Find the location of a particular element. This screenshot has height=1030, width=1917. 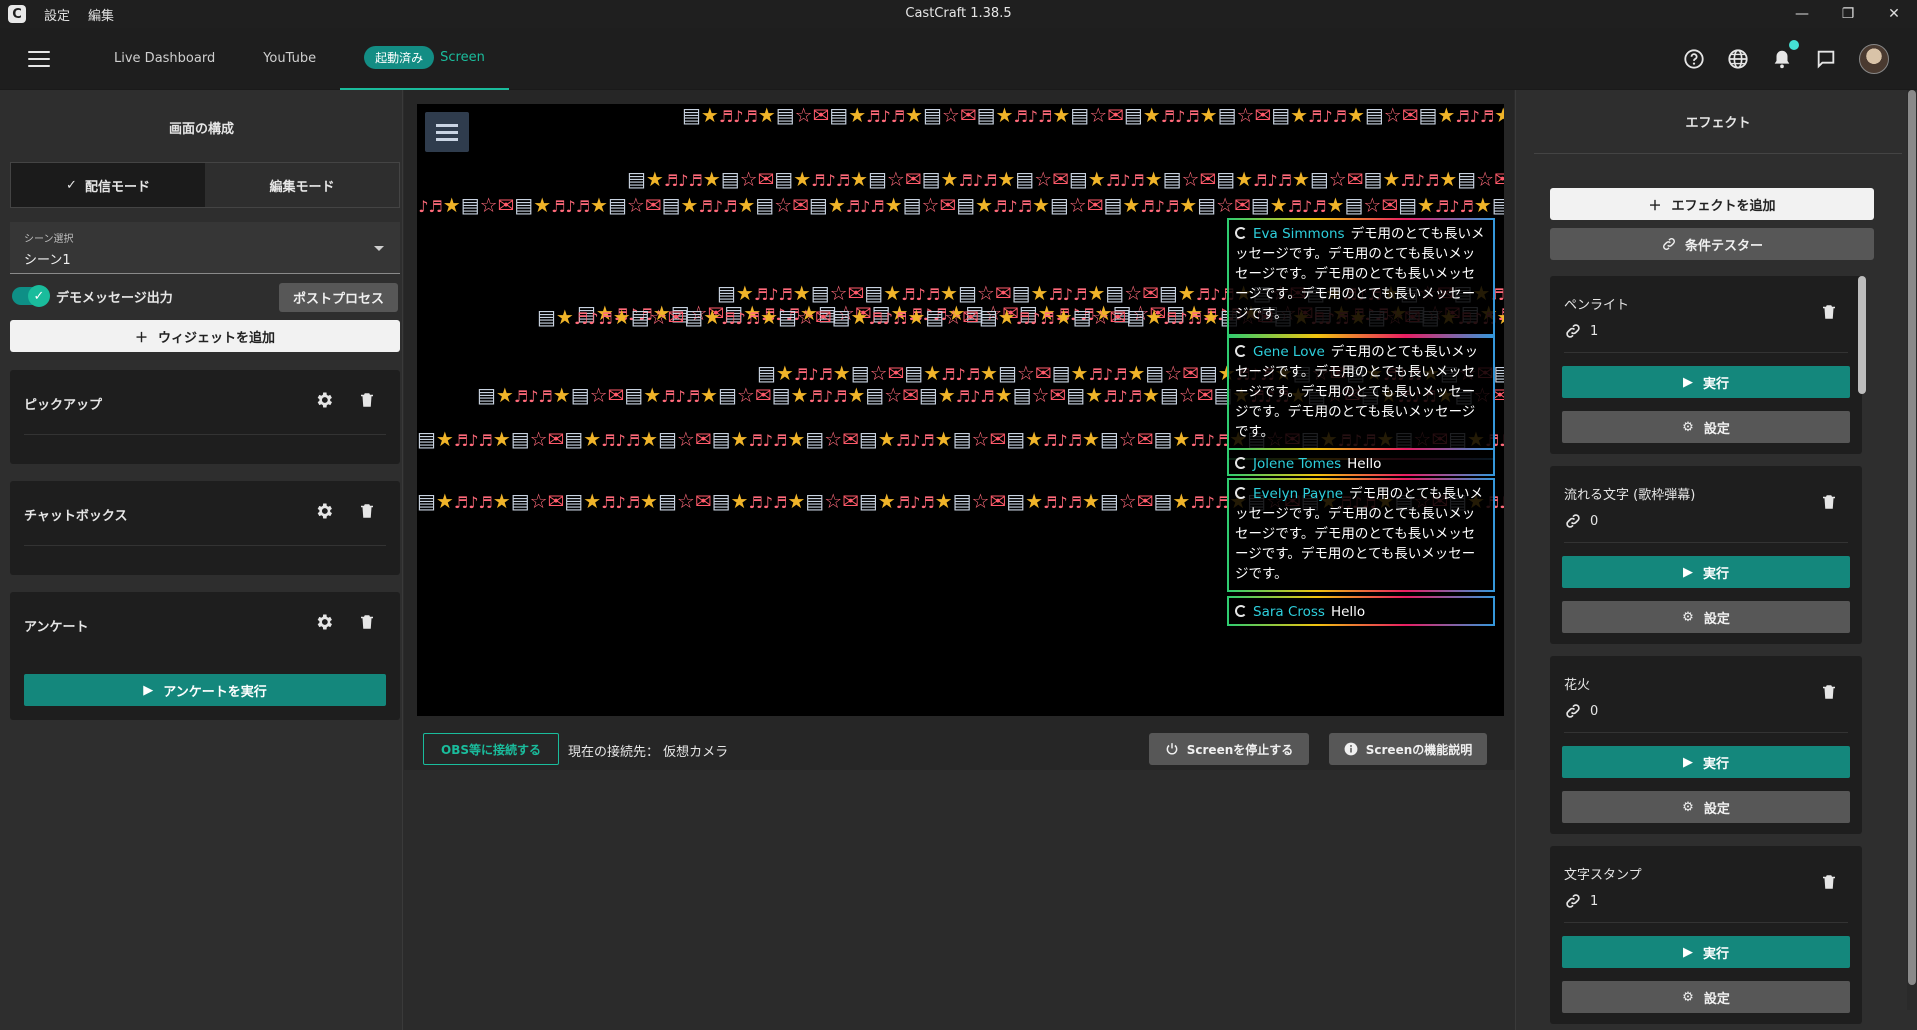

run-survey-button: ▶ アンケートを実行 is located at coordinates (205, 690).